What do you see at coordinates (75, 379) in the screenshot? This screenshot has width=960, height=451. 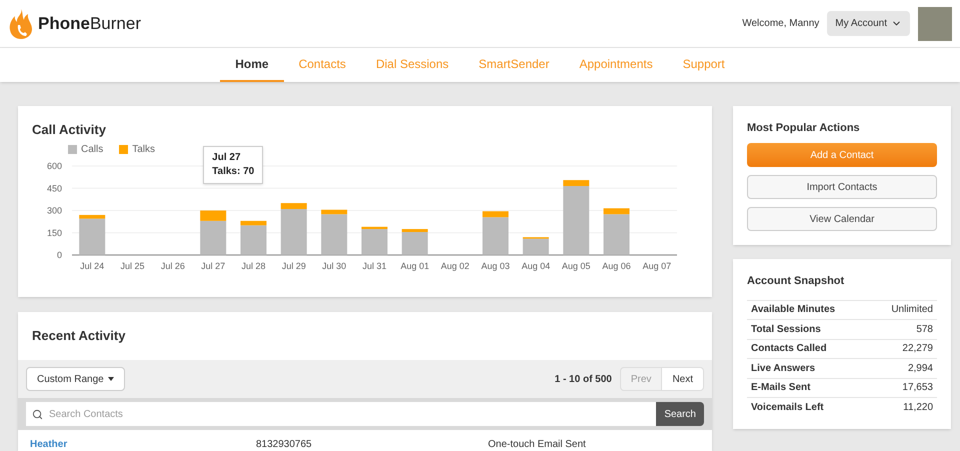 I see `custom-range-dropdown: Custom Range` at bounding box center [75, 379].